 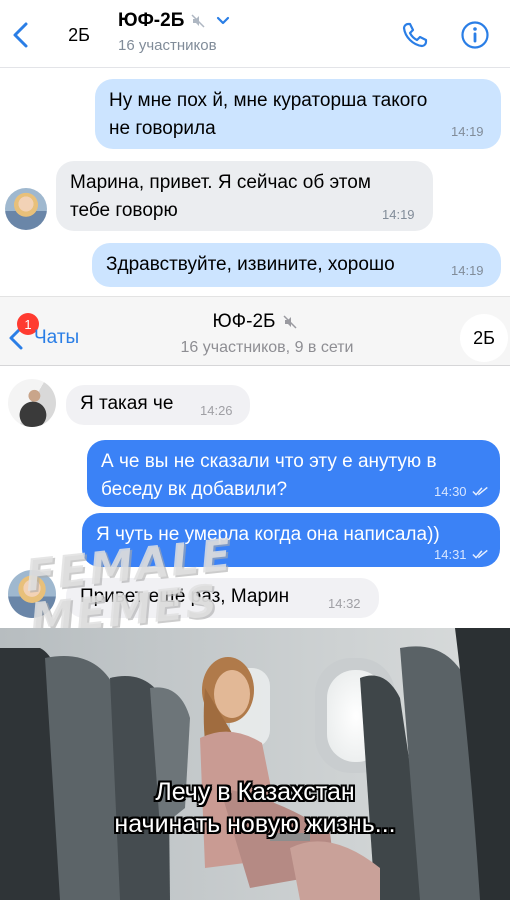 What do you see at coordinates (268, 100) in the screenshot?
I see `message-text: Ну мне пох й, мне кураторша такого` at bounding box center [268, 100].